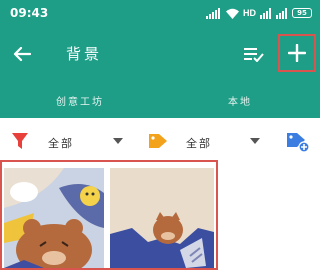 The height and width of the screenshot is (280, 320). Describe the element at coordinates (20, 141) in the screenshot. I see `filter-icon` at that location.